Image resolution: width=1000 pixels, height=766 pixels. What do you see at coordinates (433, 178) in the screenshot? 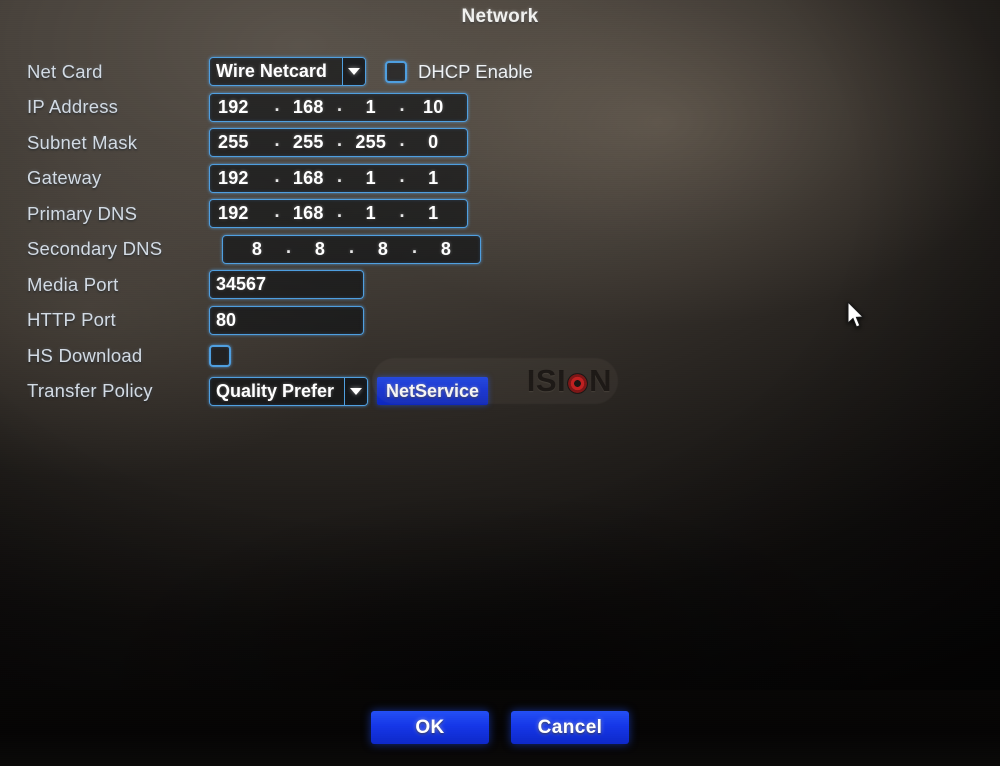
I see `gateway-octet-4: 1` at bounding box center [433, 178].